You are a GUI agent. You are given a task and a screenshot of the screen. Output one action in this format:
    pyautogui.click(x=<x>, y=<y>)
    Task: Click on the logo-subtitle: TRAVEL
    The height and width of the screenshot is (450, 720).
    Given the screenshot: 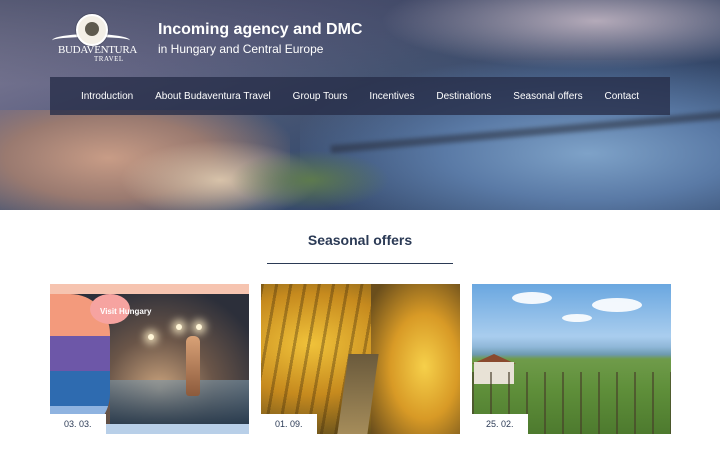 What is the action you would take?
    pyautogui.click(x=109, y=59)
    